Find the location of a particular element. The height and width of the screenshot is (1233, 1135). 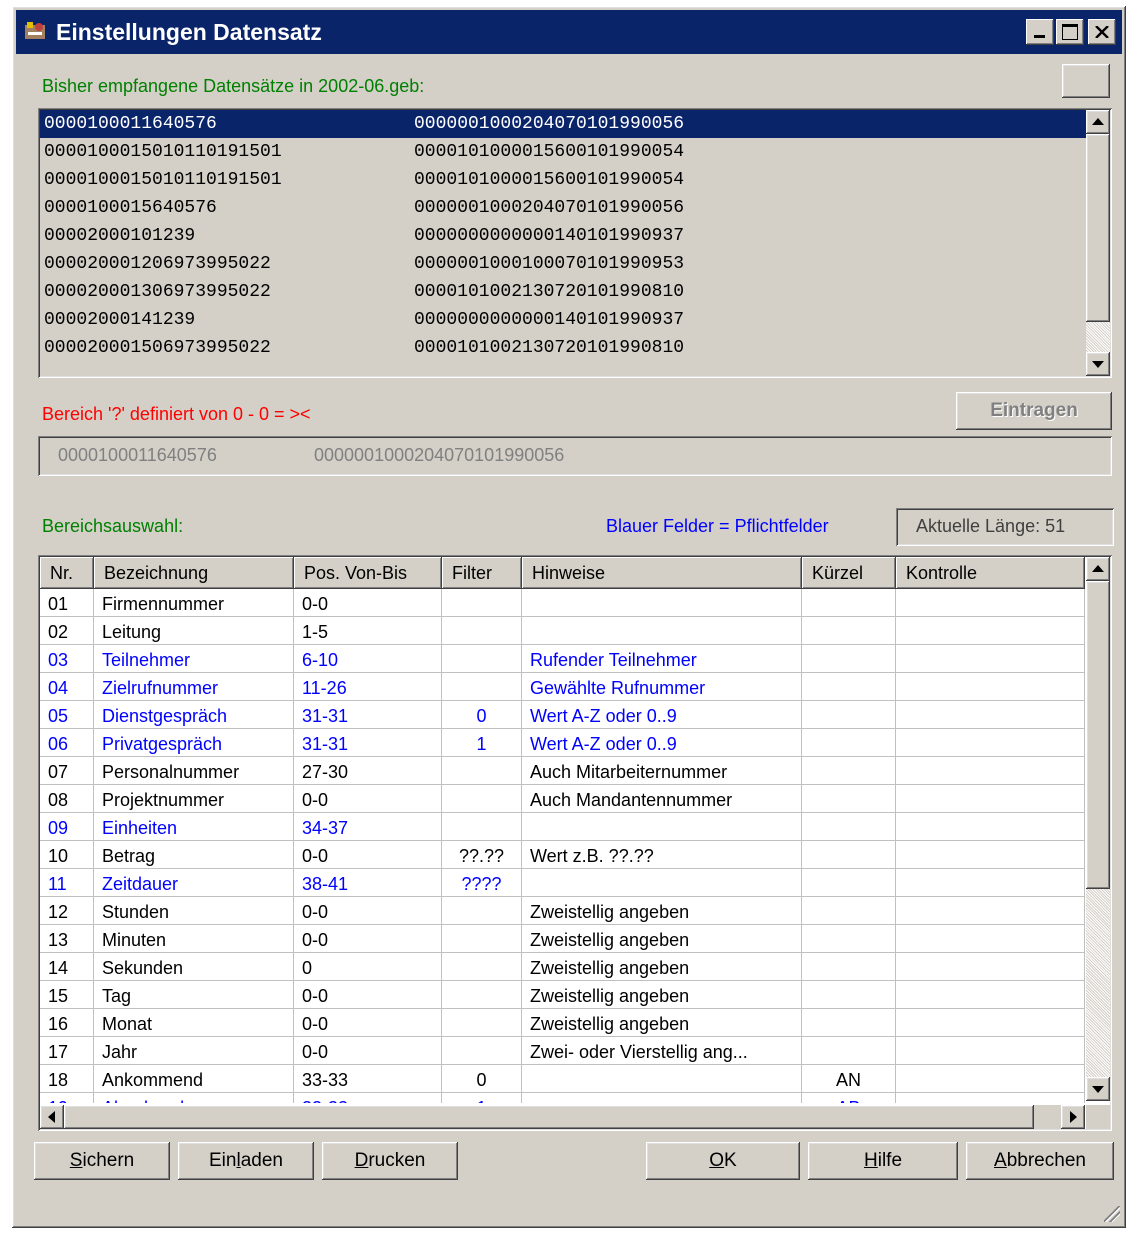

cell-pos: 38-41 is located at coordinates (368, 883).